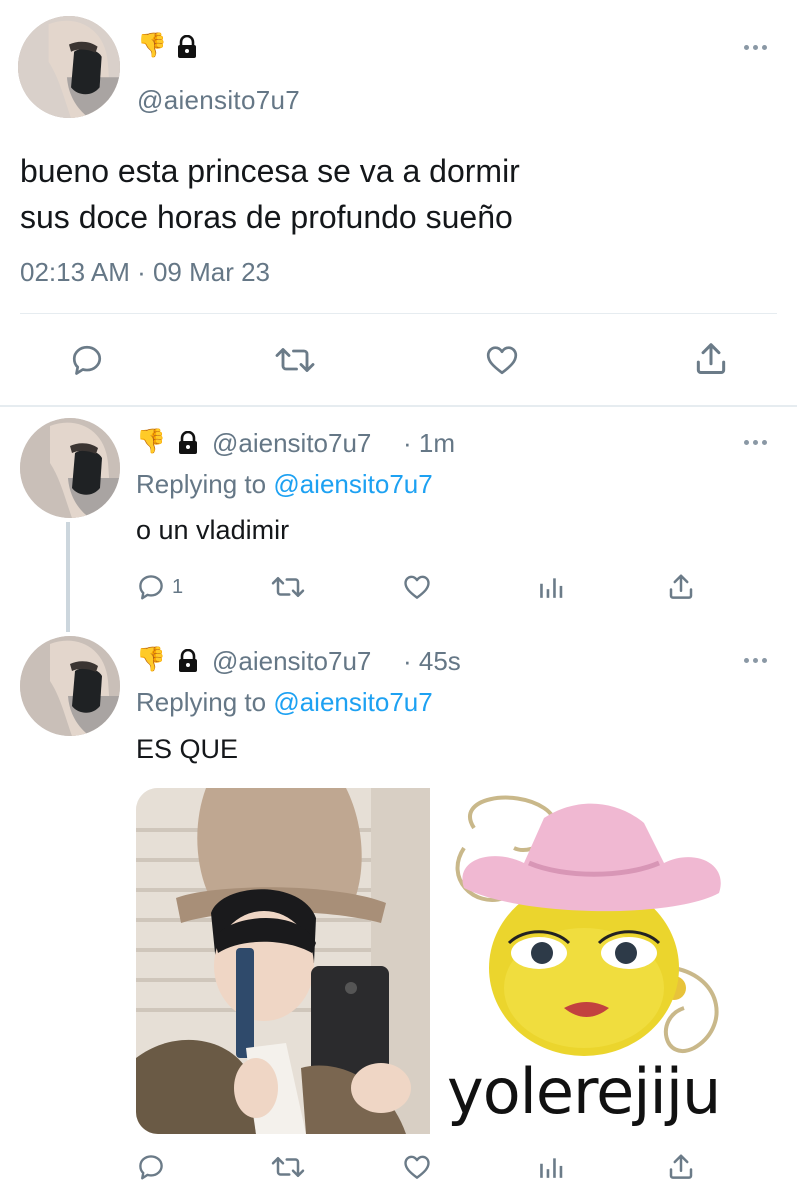 Image resolution: width=797 pixels, height=1200 pixels. What do you see at coordinates (145, 272) in the screenshot?
I see `tweet-timestamp: 02:13 AM · 09 Mar 23` at bounding box center [145, 272].